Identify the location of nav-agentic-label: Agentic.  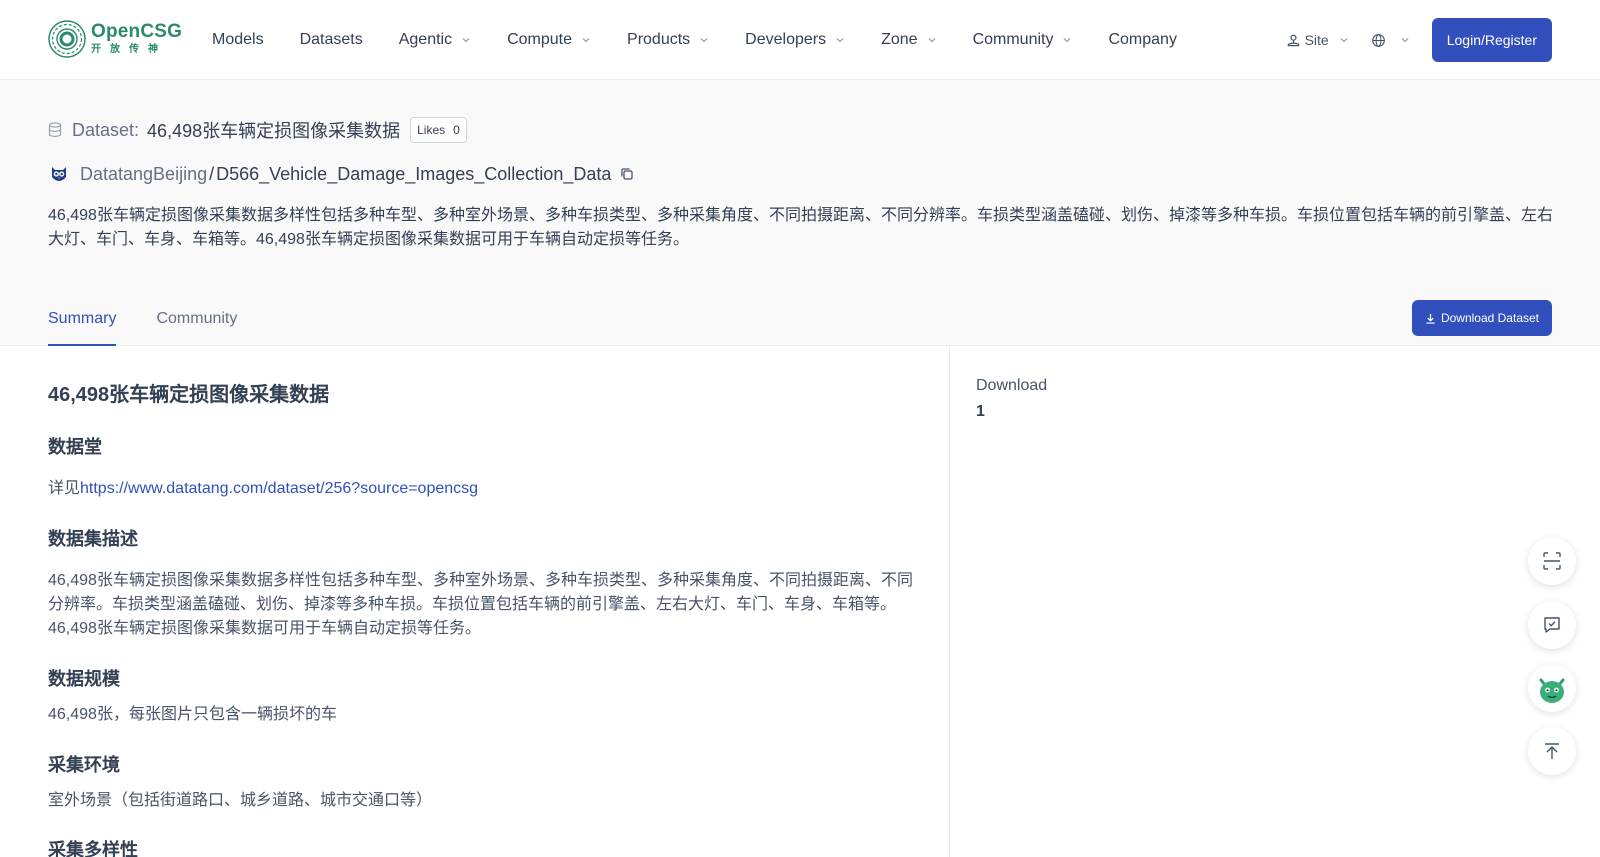
(425, 39).